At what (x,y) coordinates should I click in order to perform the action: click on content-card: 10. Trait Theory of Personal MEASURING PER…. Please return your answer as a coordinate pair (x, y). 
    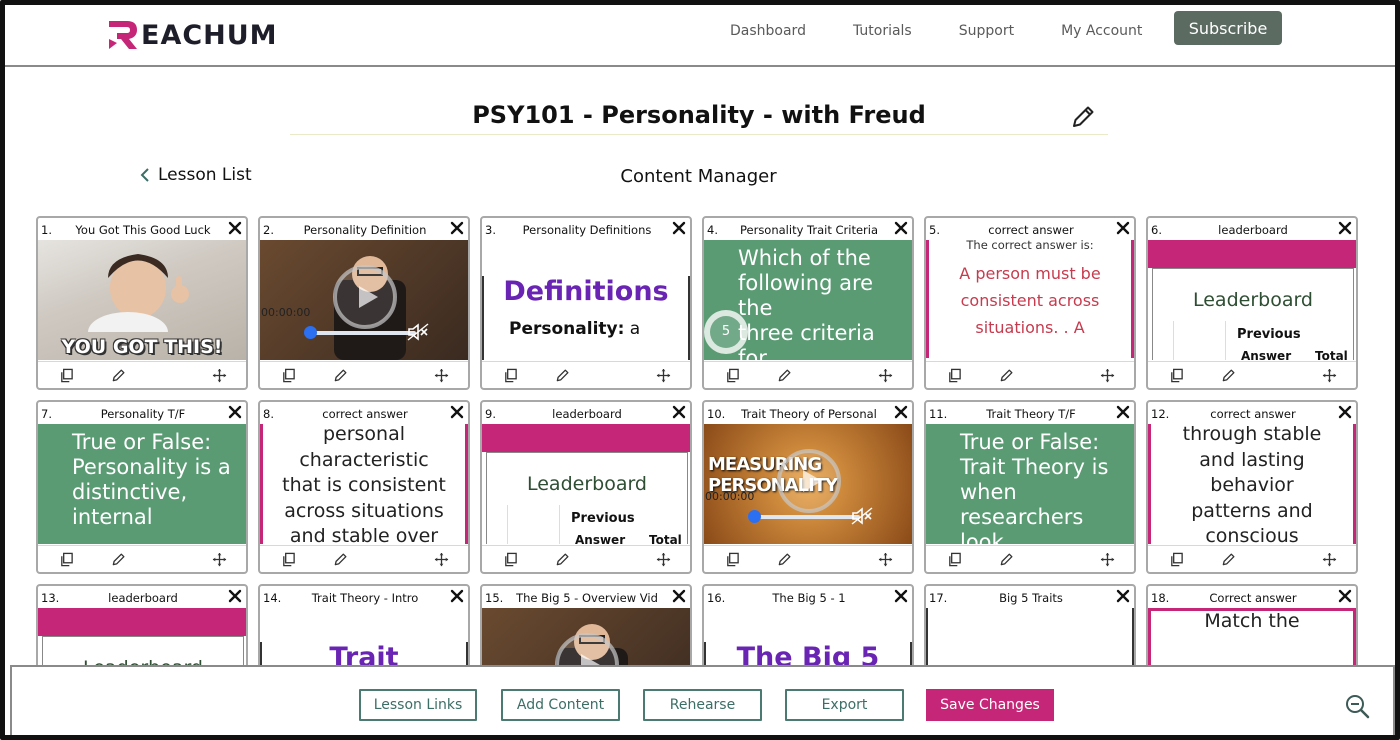
    Looking at the image, I should click on (808, 487).